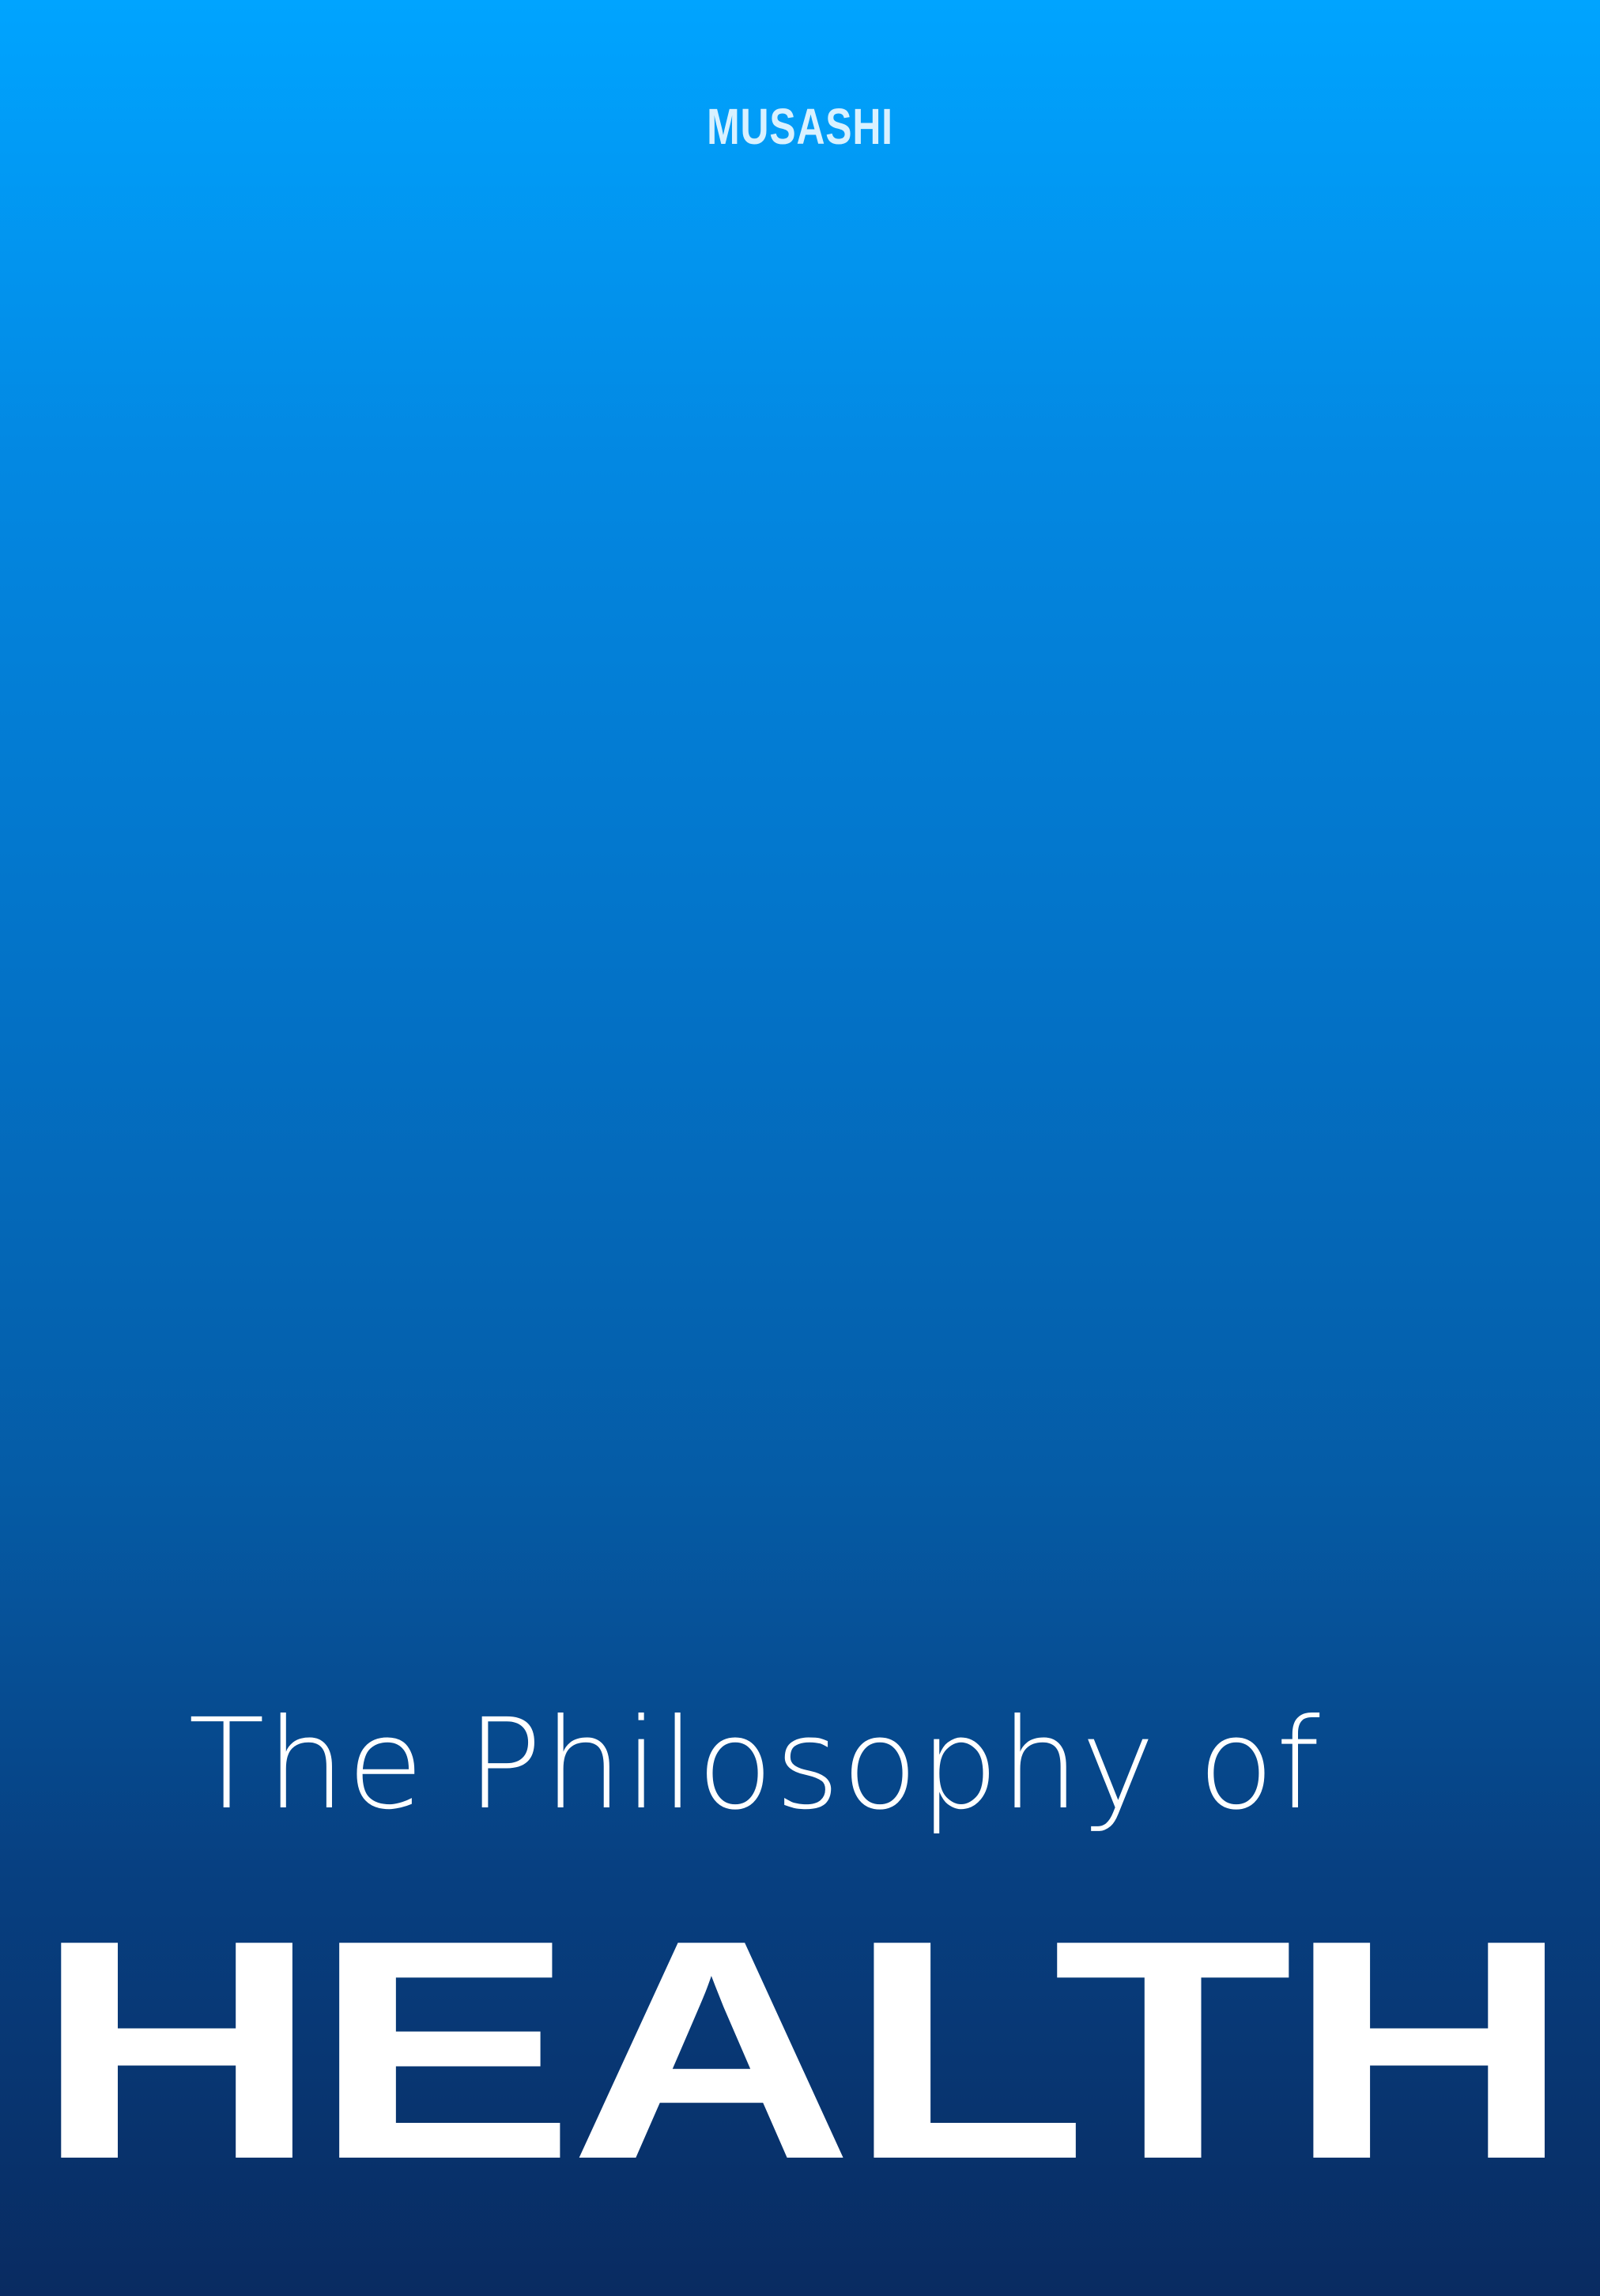  What do you see at coordinates (800, 126) in the screenshot?
I see `brand-name: MUSASHI` at bounding box center [800, 126].